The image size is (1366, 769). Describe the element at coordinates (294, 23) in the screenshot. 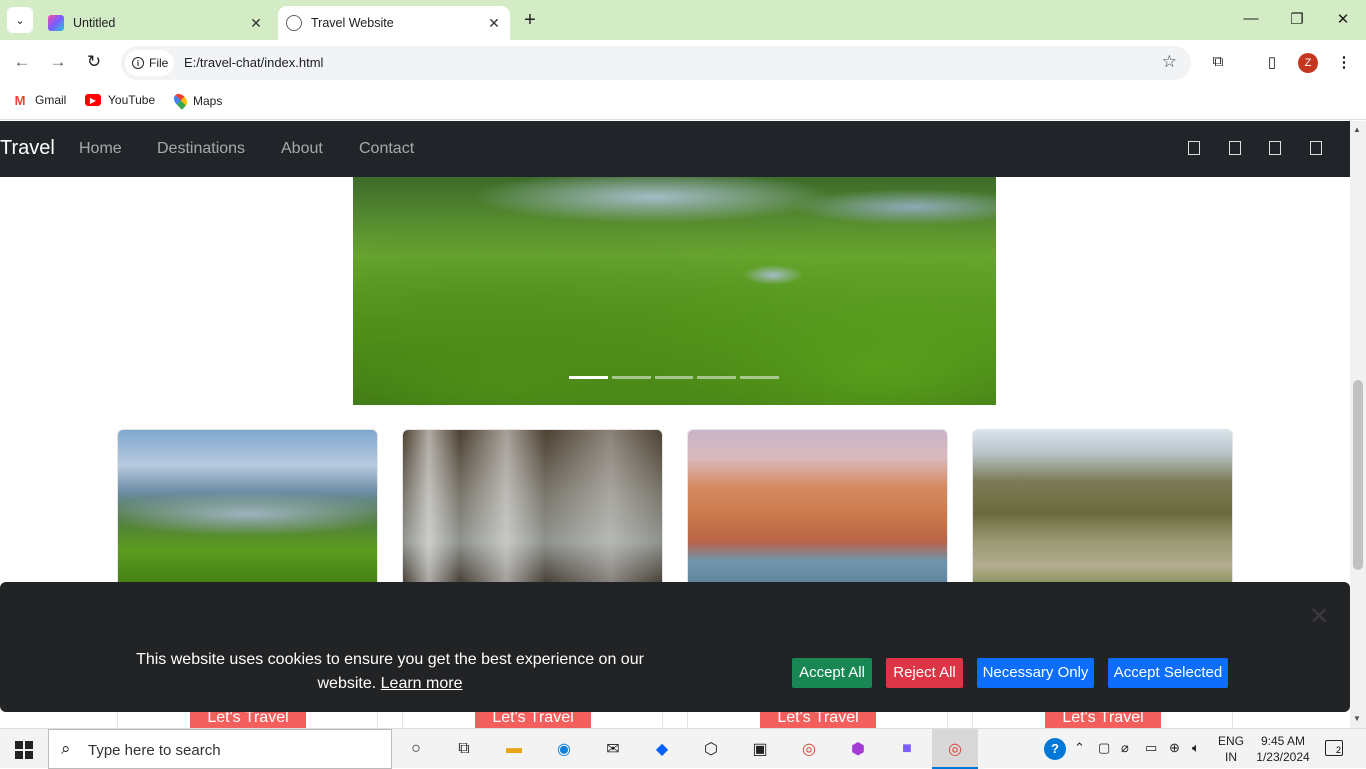

I see `globe-icon` at that location.